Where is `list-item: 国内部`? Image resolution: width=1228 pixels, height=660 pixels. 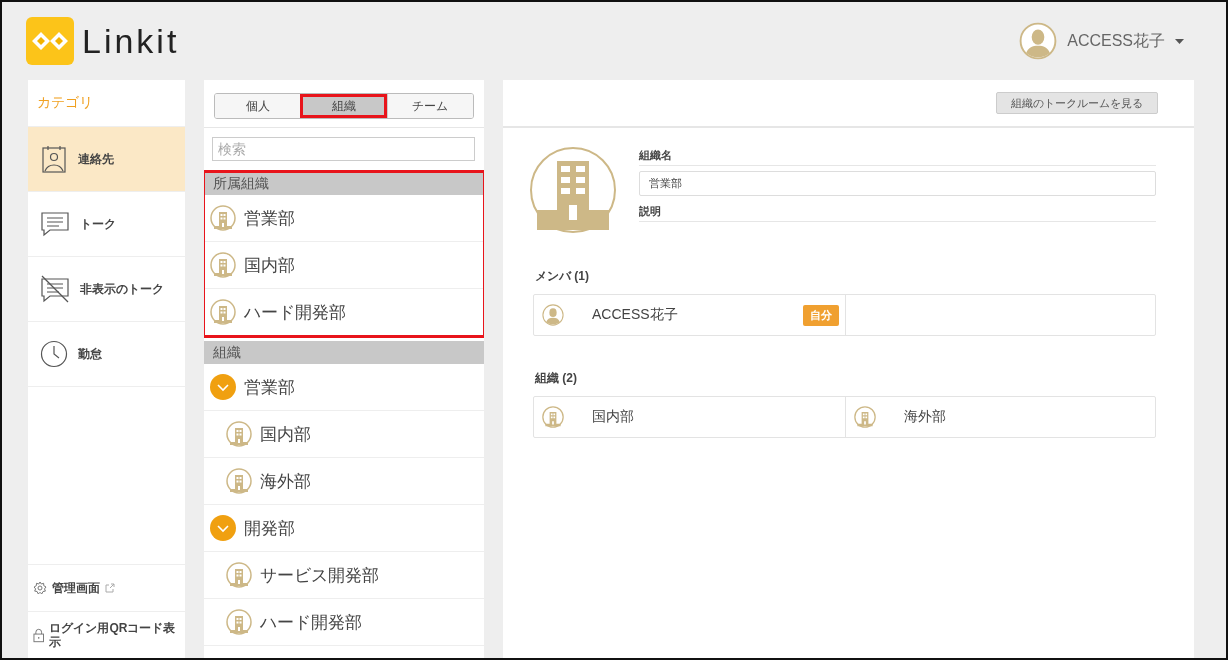
list-item: 国内部 is located at coordinates (344, 265).